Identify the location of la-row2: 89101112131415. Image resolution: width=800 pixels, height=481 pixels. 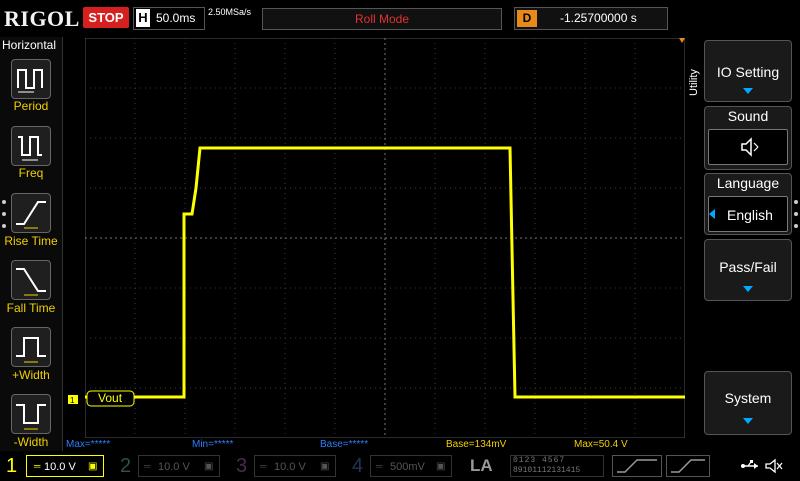
(547, 470).